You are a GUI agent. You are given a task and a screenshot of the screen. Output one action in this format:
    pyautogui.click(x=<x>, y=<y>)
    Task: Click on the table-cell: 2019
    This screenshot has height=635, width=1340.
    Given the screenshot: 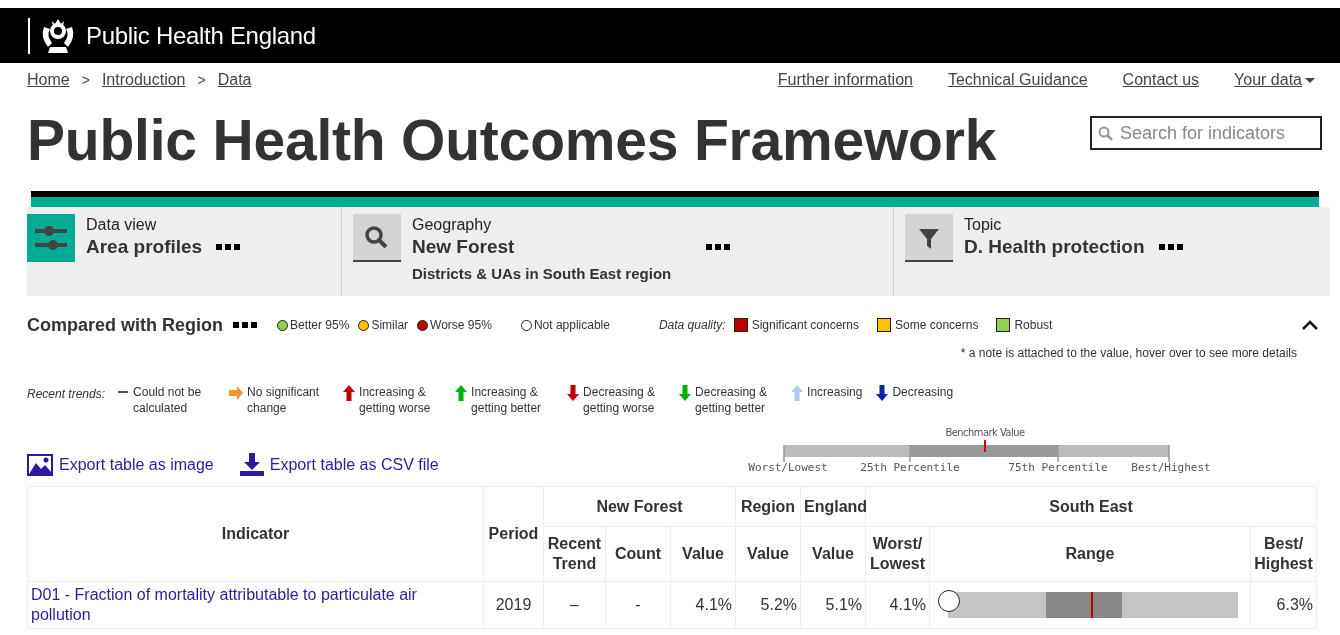 What is the action you would take?
    pyautogui.click(x=513, y=605)
    